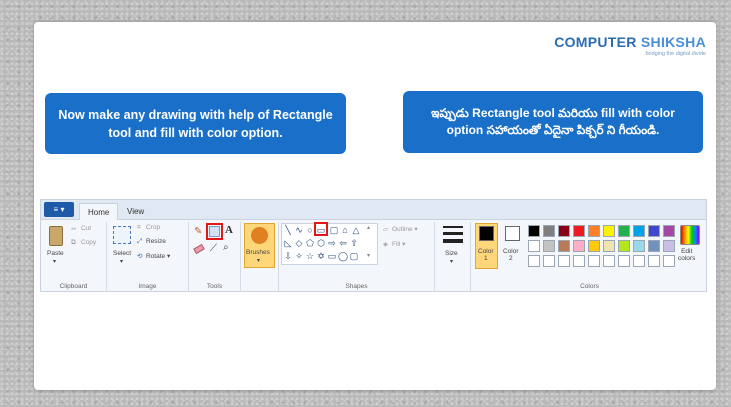 This screenshot has width=731, height=407. Describe the element at coordinates (226, 247) in the screenshot. I see `magnifier-icon: ⌕` at that location.